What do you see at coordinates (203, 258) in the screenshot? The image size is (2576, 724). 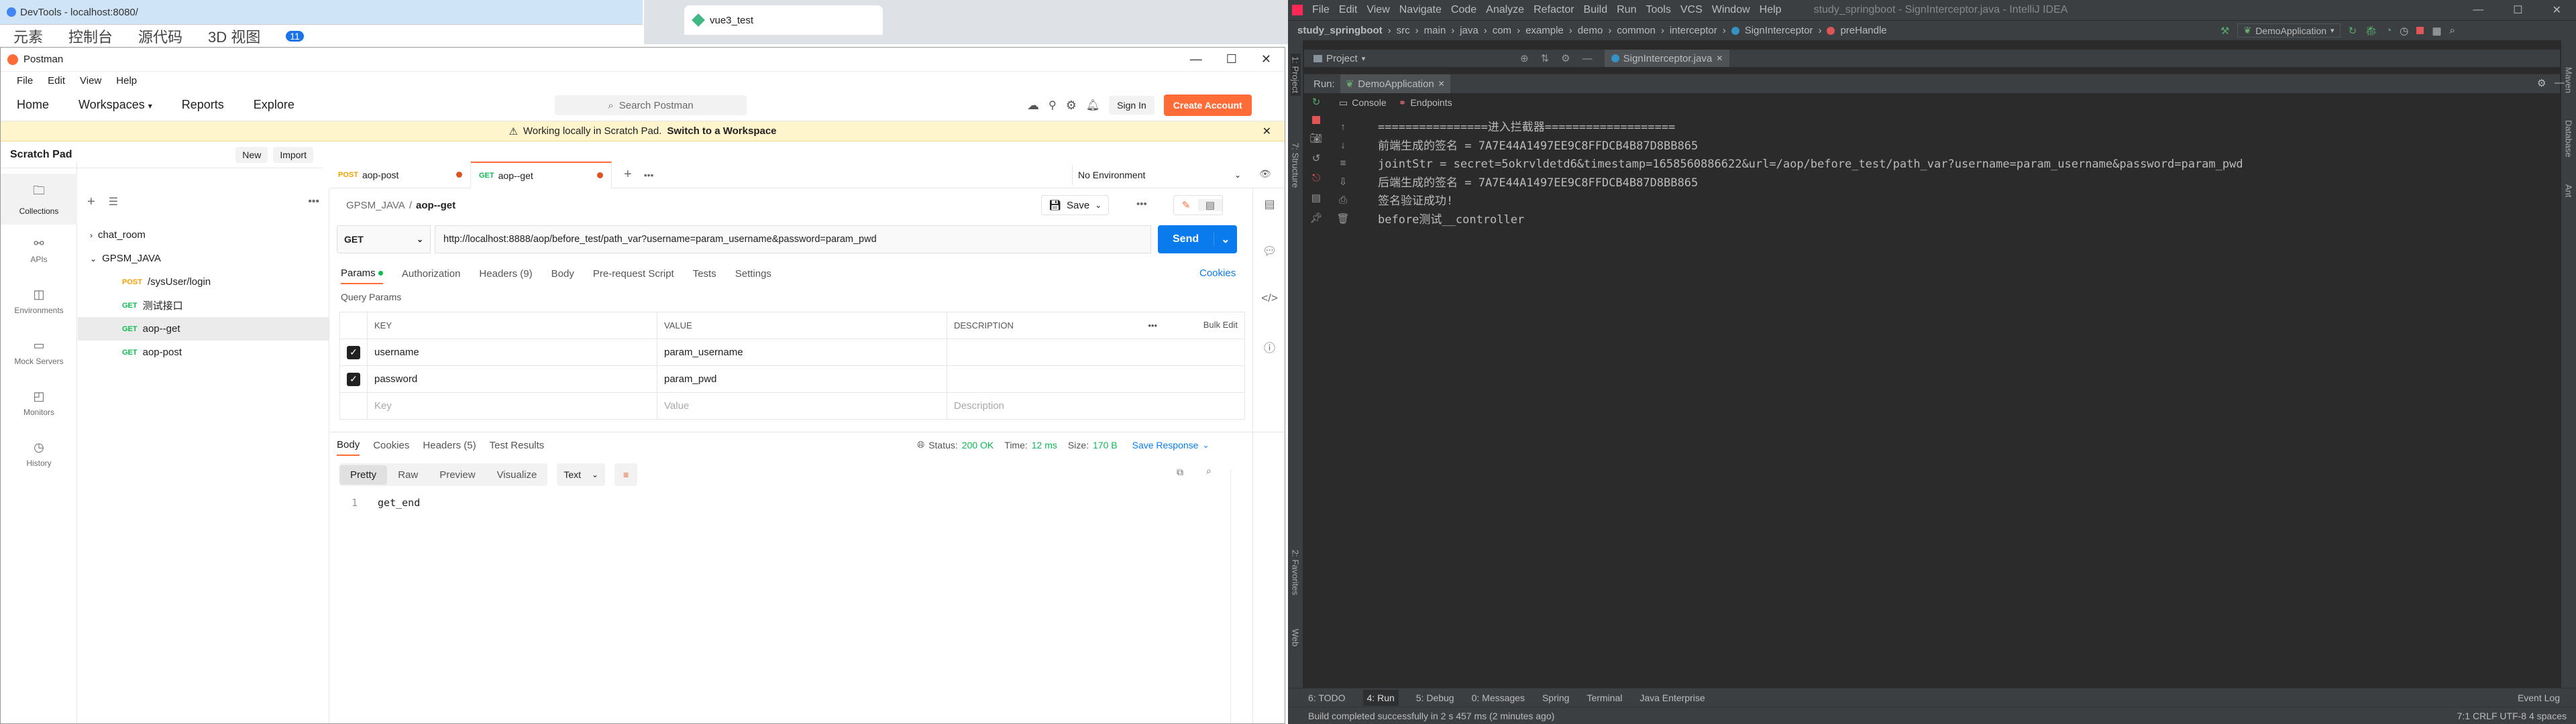 I see `tree-item-gpsm-java: ⌄ GPSM_JAVA` at bounding box center [203, 258].